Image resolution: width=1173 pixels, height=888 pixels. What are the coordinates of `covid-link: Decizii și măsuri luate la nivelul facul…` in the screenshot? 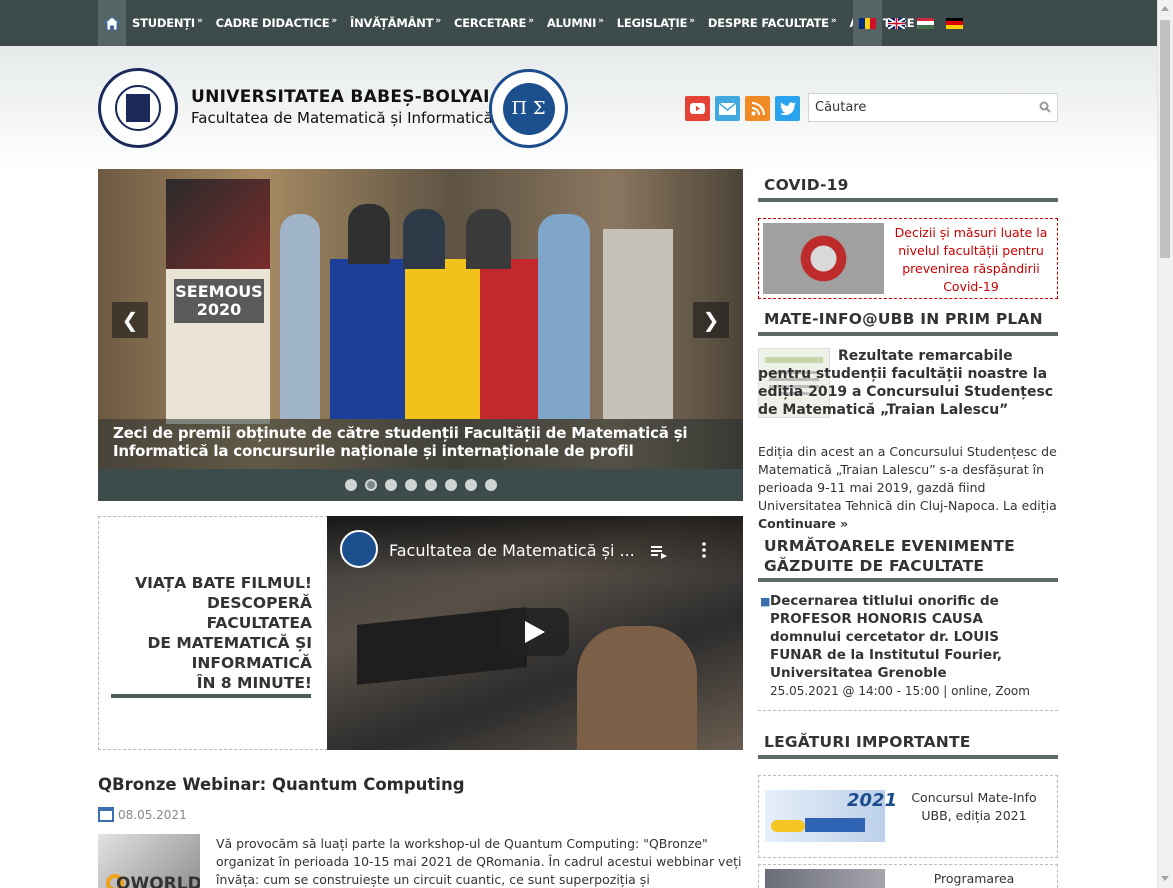 It's located at (971, 260).